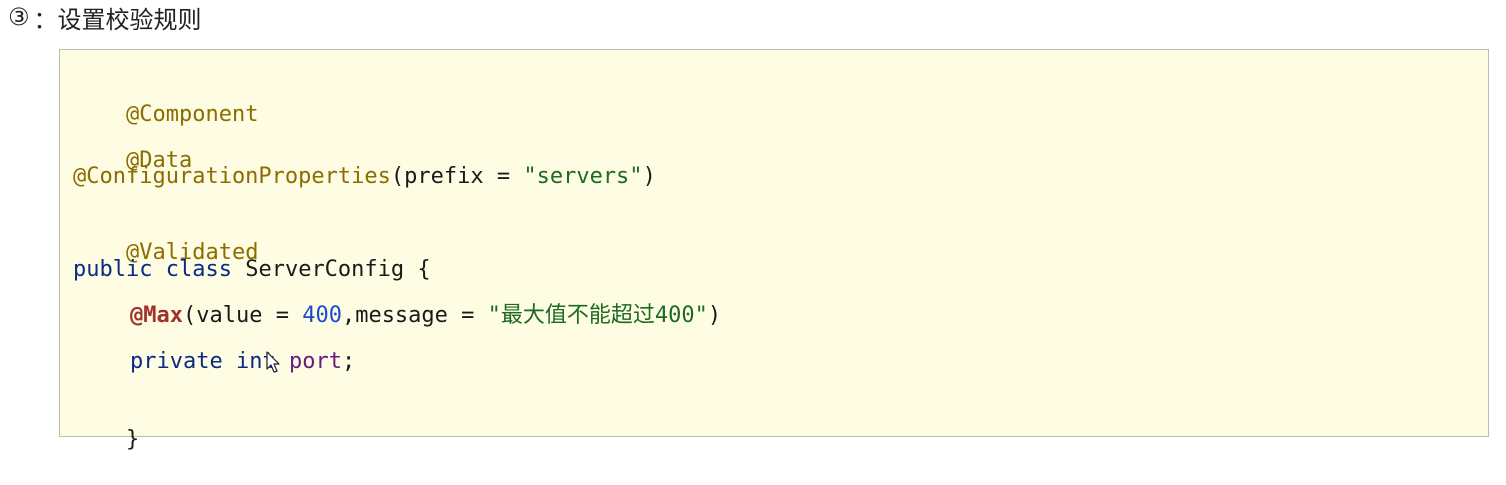 The image size is (1506, 485). I want to click on string-message: "最大值不能超过400", so click(597, 315).